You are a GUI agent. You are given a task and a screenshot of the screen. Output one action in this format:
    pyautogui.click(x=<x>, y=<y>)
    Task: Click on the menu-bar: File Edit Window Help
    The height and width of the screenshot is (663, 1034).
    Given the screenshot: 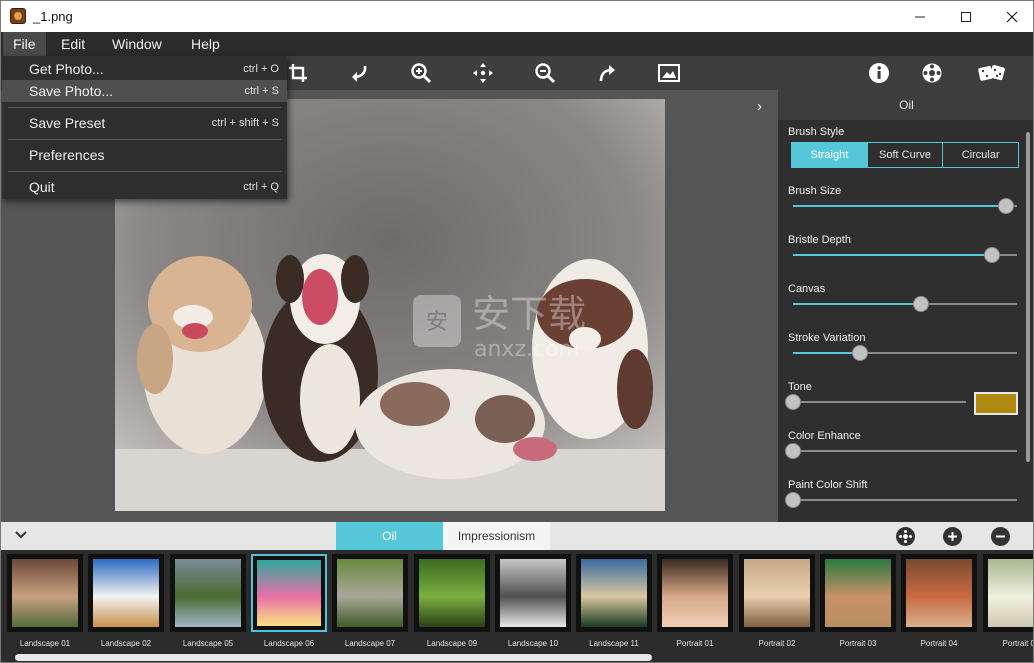 What is the action you would take?
    pyautogui.click(x=517, y=44)
    